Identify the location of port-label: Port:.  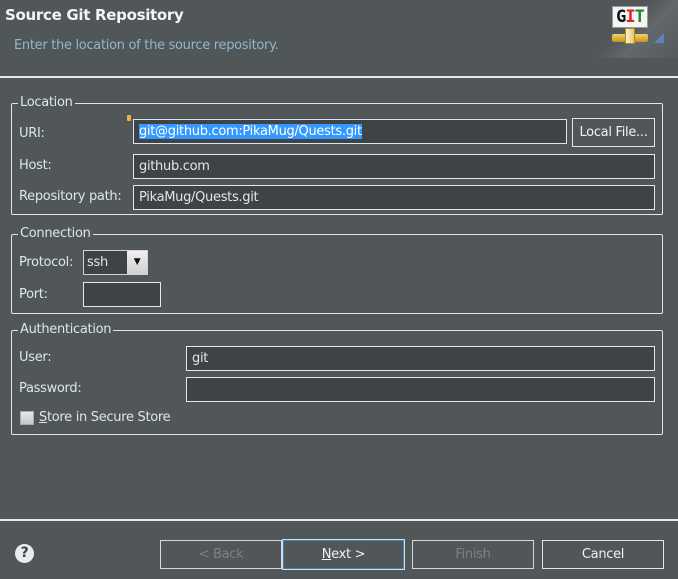
(33, 294).